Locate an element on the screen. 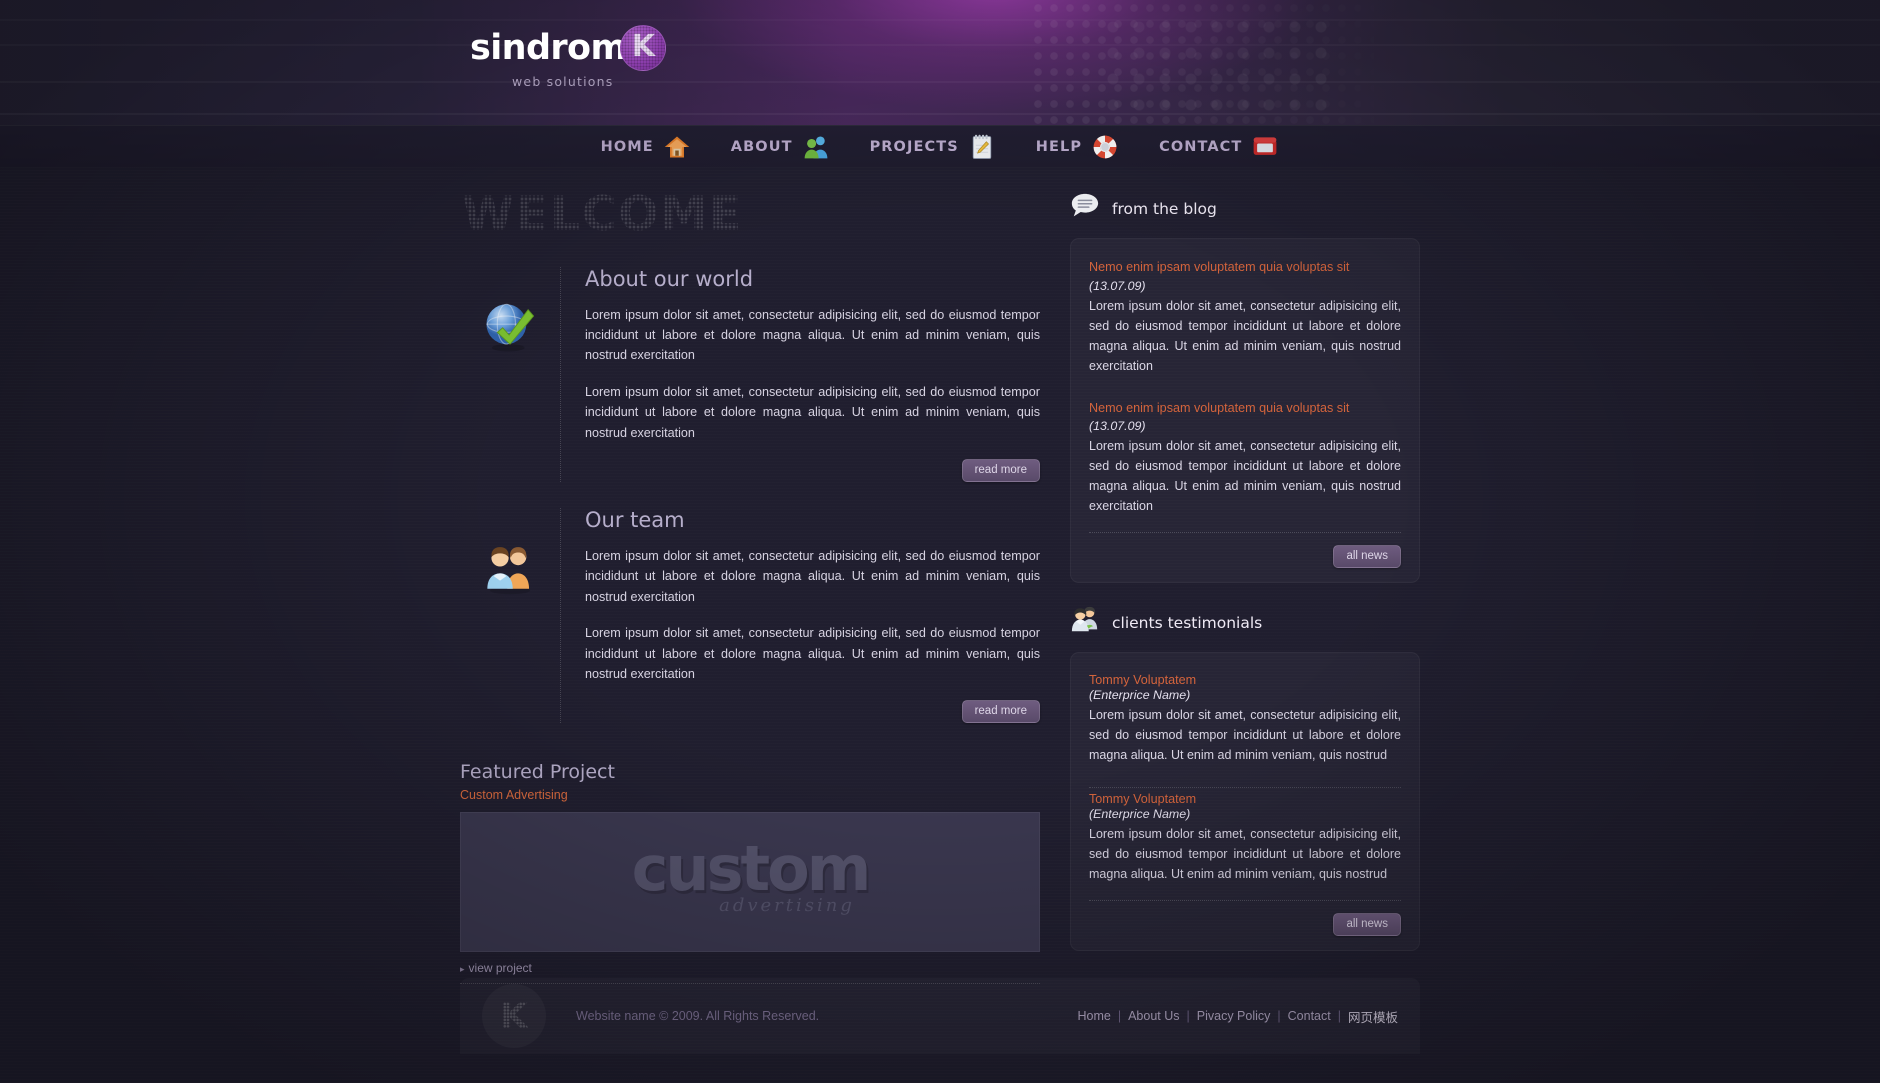 The image size is (1880, 1083). welcome-heading: WELCOME is located at coordinates (750, 215).